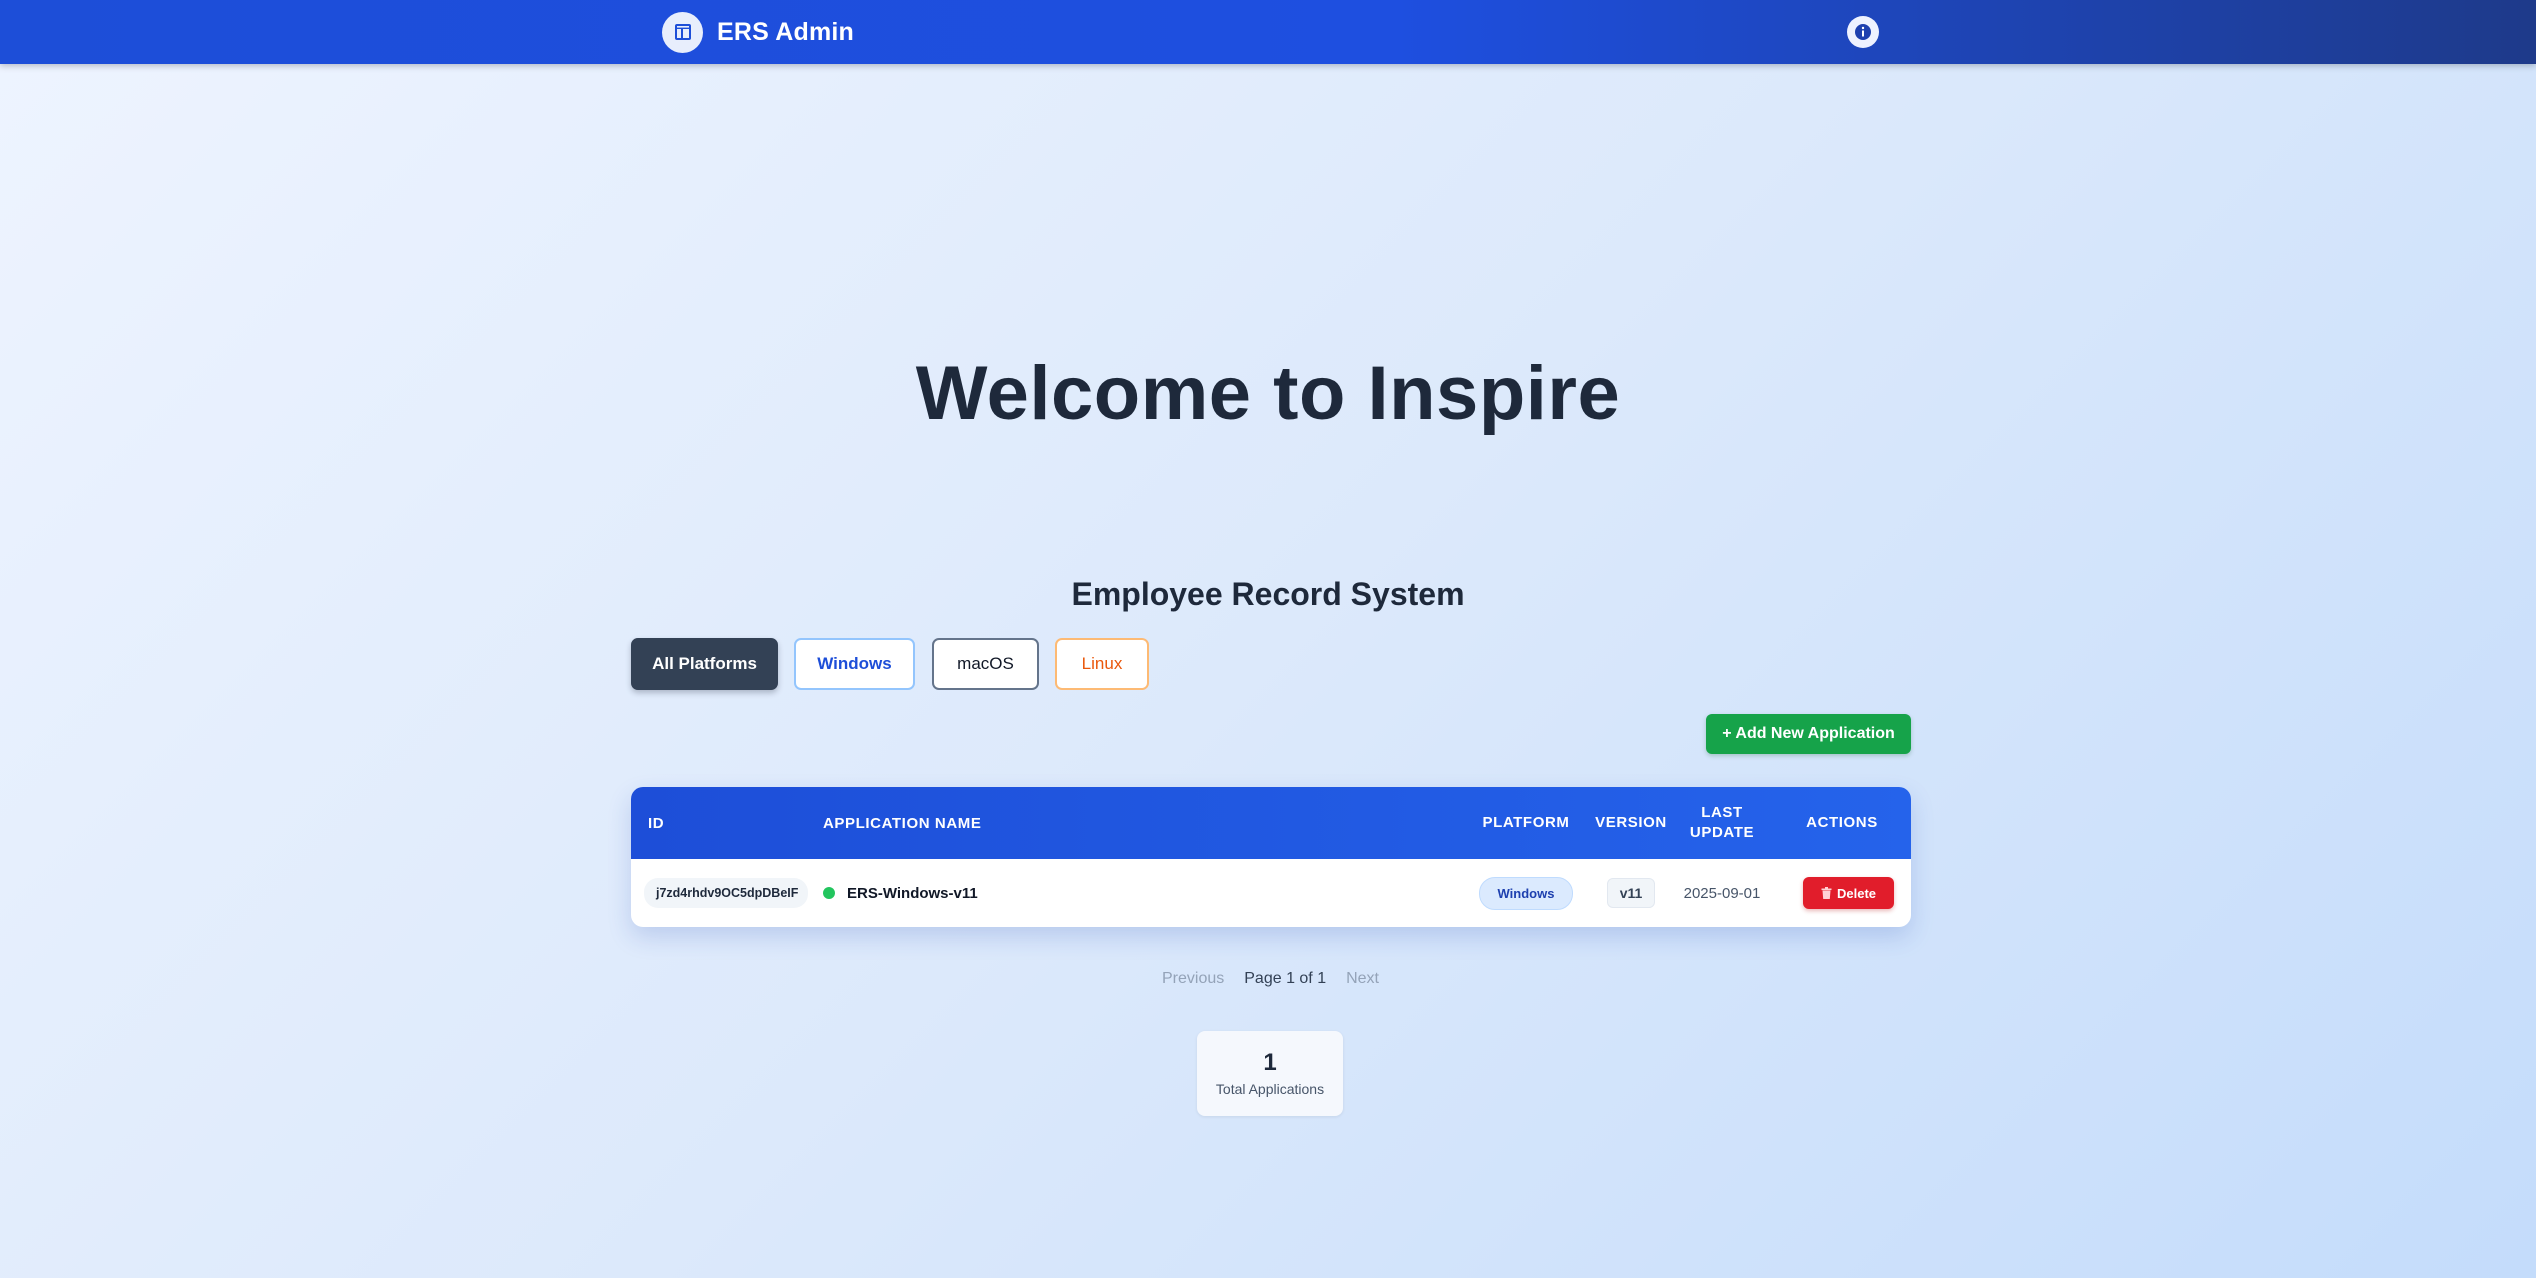 The height and width of the screenshot is (1278, 2536). I want to click on filter-linux: Linux, so click(1102, 664).